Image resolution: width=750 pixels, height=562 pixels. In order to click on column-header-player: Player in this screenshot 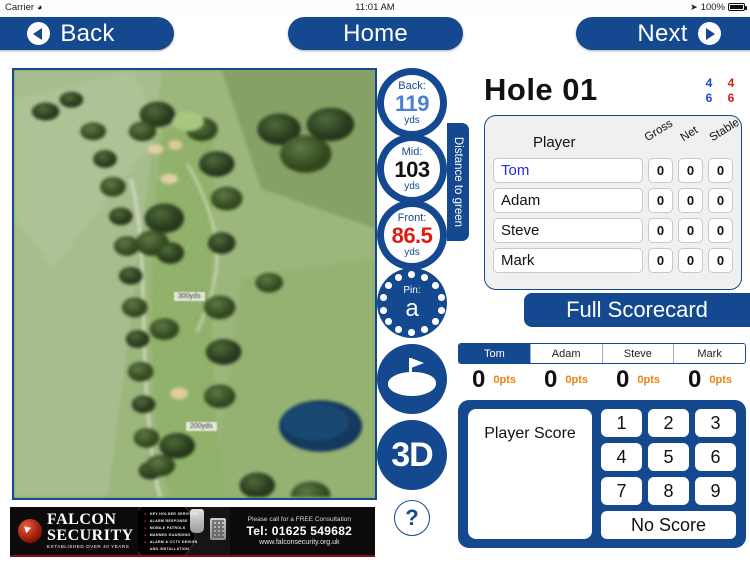, I will do `click(554, 142)`.